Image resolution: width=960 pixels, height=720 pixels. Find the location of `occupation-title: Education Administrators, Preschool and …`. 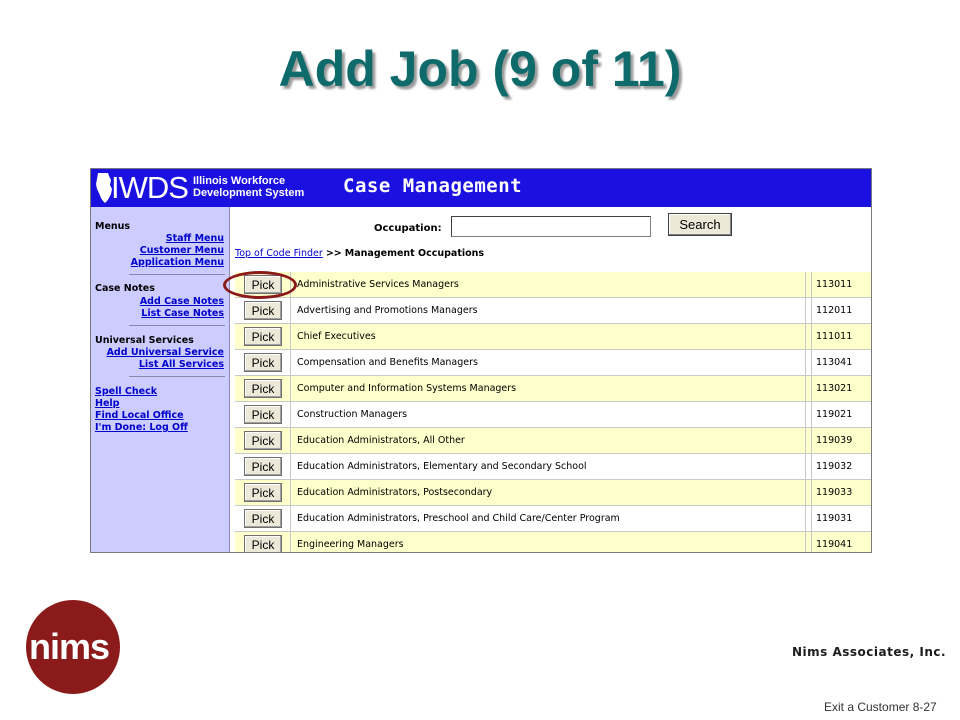

occupation-title: Education Administrators, Preschool and … is located at coordinates (549, 519).